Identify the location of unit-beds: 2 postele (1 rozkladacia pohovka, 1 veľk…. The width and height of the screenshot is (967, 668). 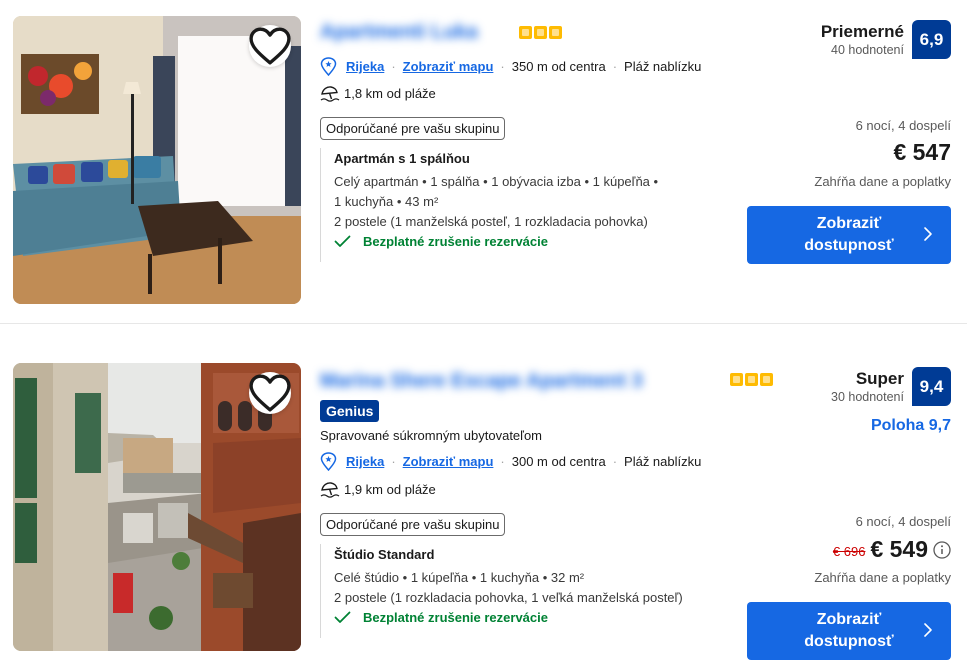
(508, 597).